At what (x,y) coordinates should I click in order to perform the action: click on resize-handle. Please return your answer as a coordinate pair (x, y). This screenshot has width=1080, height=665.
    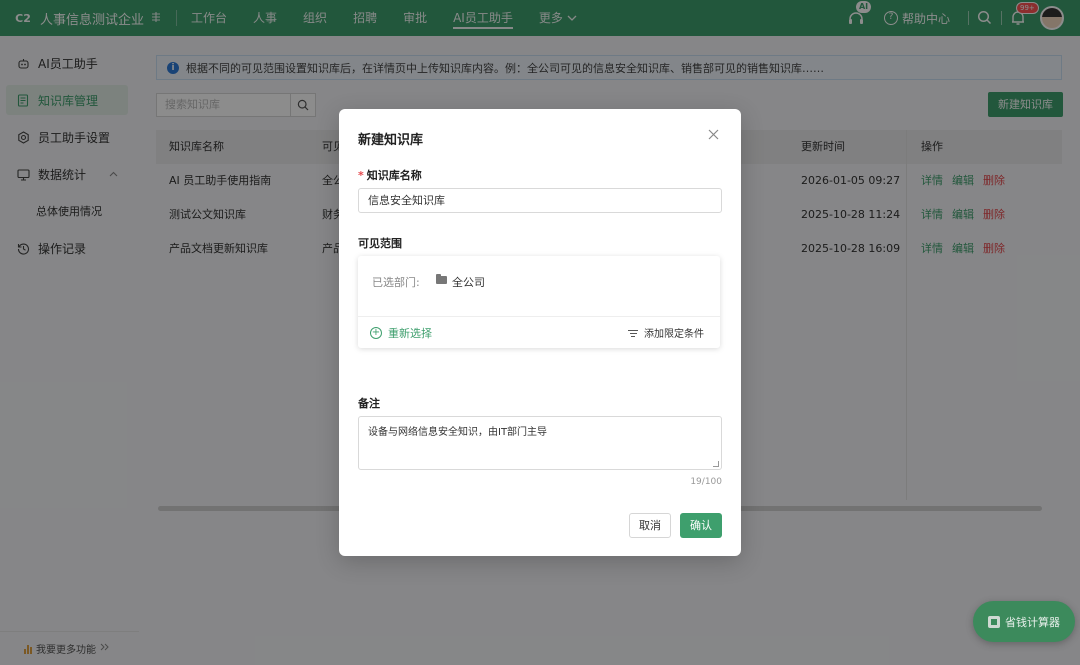
    Looking at the image, I should click on (716, 464).